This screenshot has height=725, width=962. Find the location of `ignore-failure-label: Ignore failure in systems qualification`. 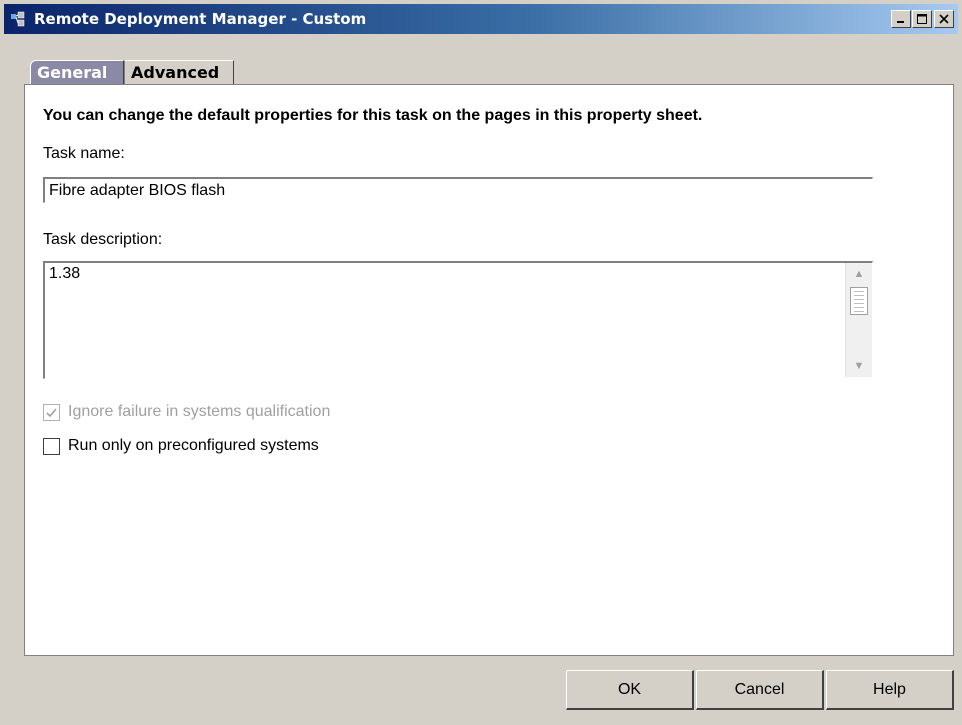

ignore-failure-label: Ignore failure in systems qualification is located at coordinates (199, 411).